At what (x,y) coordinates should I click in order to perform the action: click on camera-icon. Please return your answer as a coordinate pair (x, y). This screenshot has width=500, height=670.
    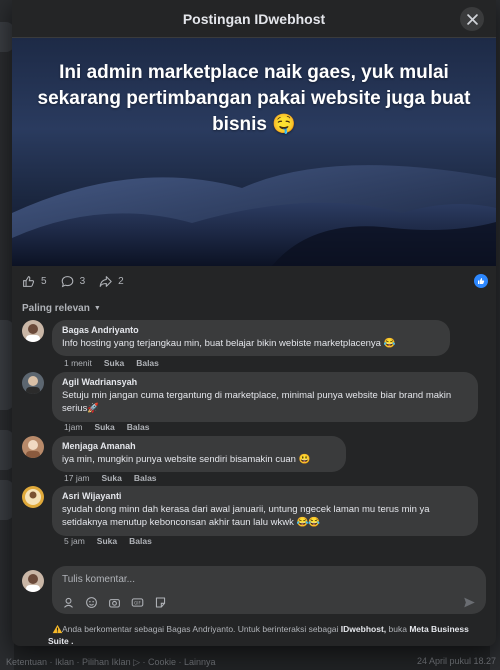
    Looking at the image, I should click on (114, 602).